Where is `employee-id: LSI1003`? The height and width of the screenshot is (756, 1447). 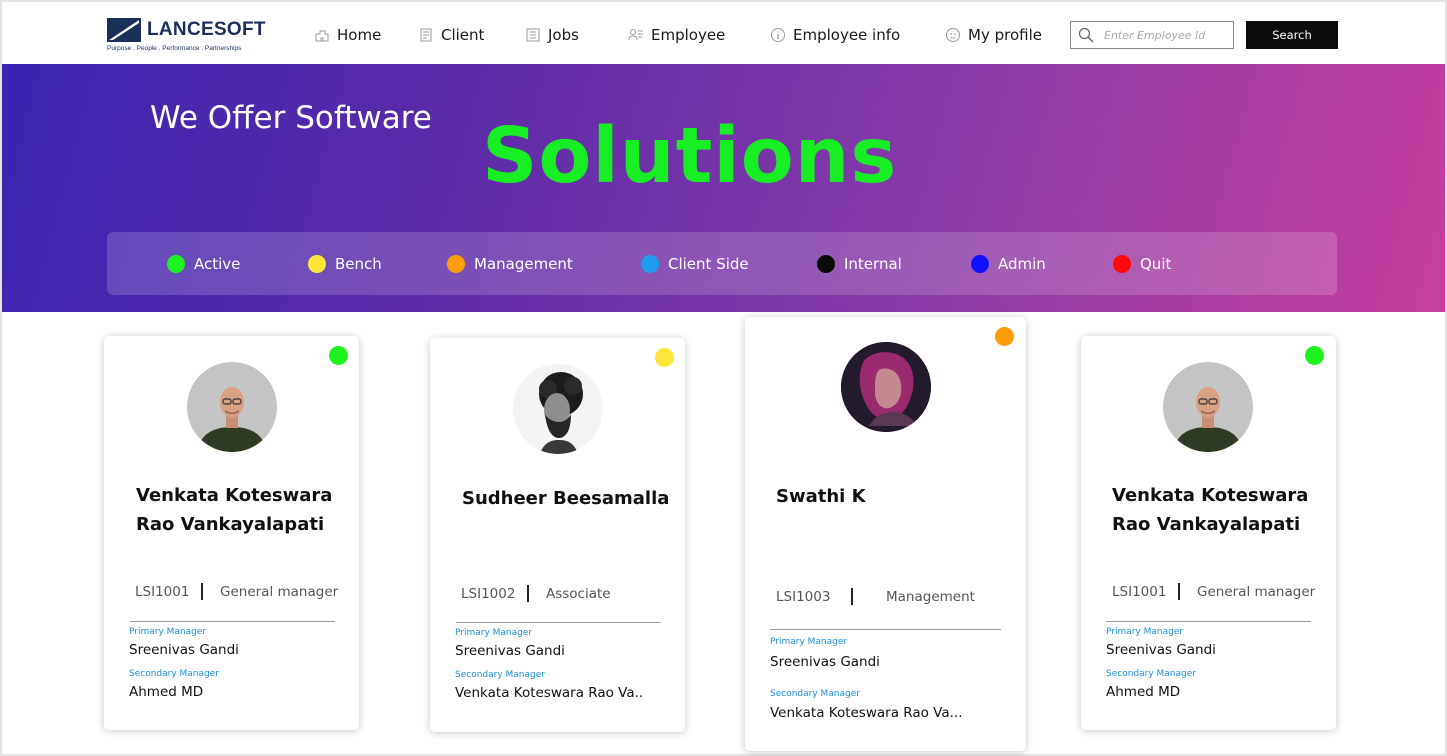 employee-id: LSI1003 is located at coordinates (803, 597).